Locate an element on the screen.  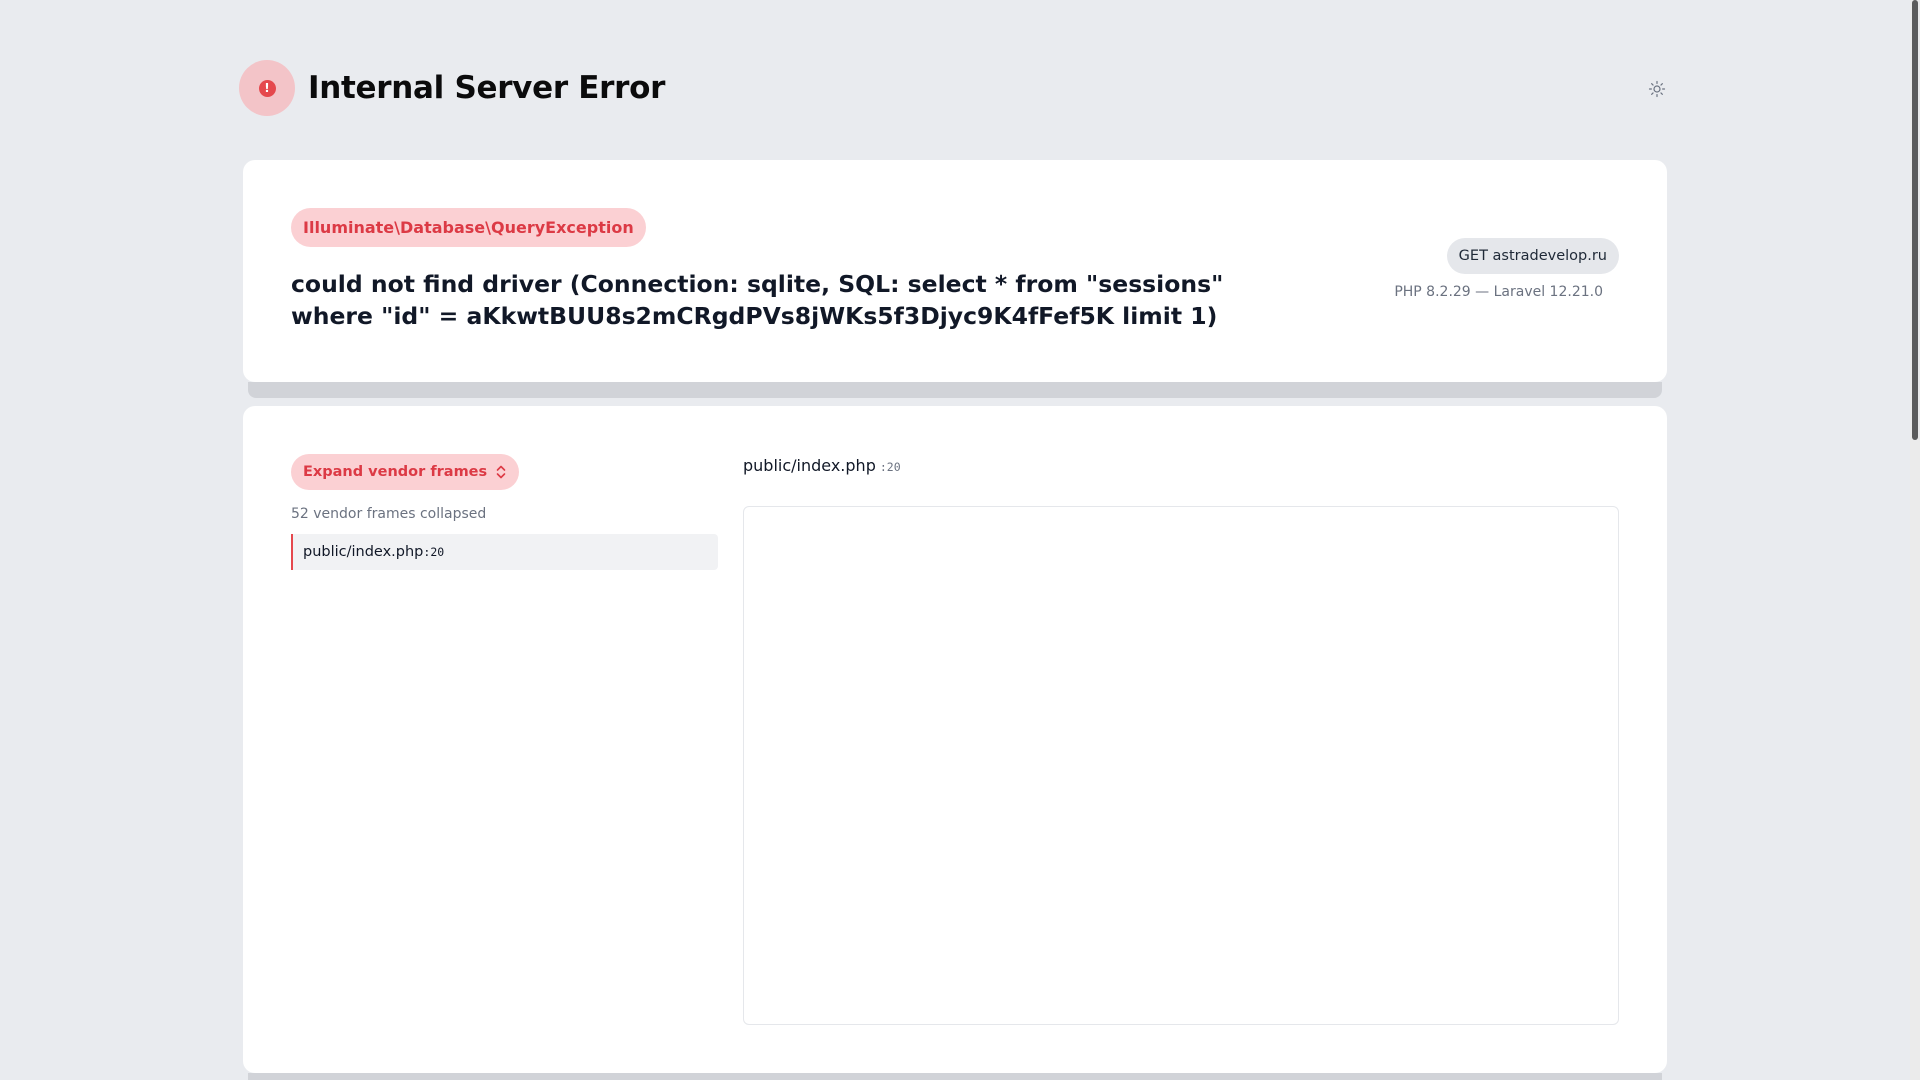
chevron-up-down-icon is located at coordinates (501, 472).